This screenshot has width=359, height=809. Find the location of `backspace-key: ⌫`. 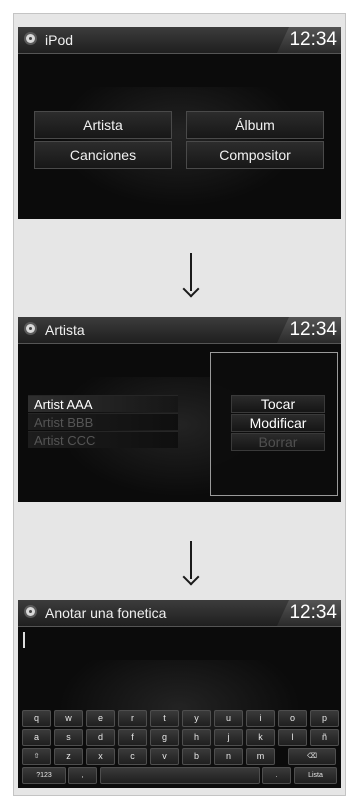

backspace-key: ⌫ is located at coordinates (312, 756).